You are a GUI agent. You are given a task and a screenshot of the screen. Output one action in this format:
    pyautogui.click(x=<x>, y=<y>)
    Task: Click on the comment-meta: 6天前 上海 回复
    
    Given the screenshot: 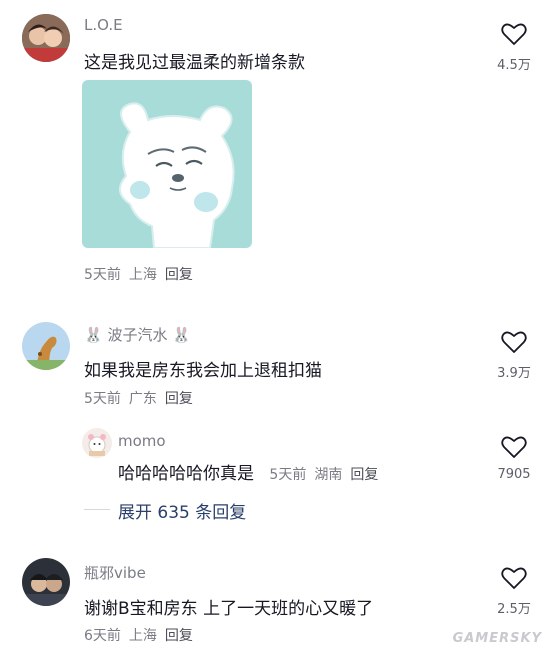 What is the action you would take?
    pyautogui.click(x=142, y=635)
    